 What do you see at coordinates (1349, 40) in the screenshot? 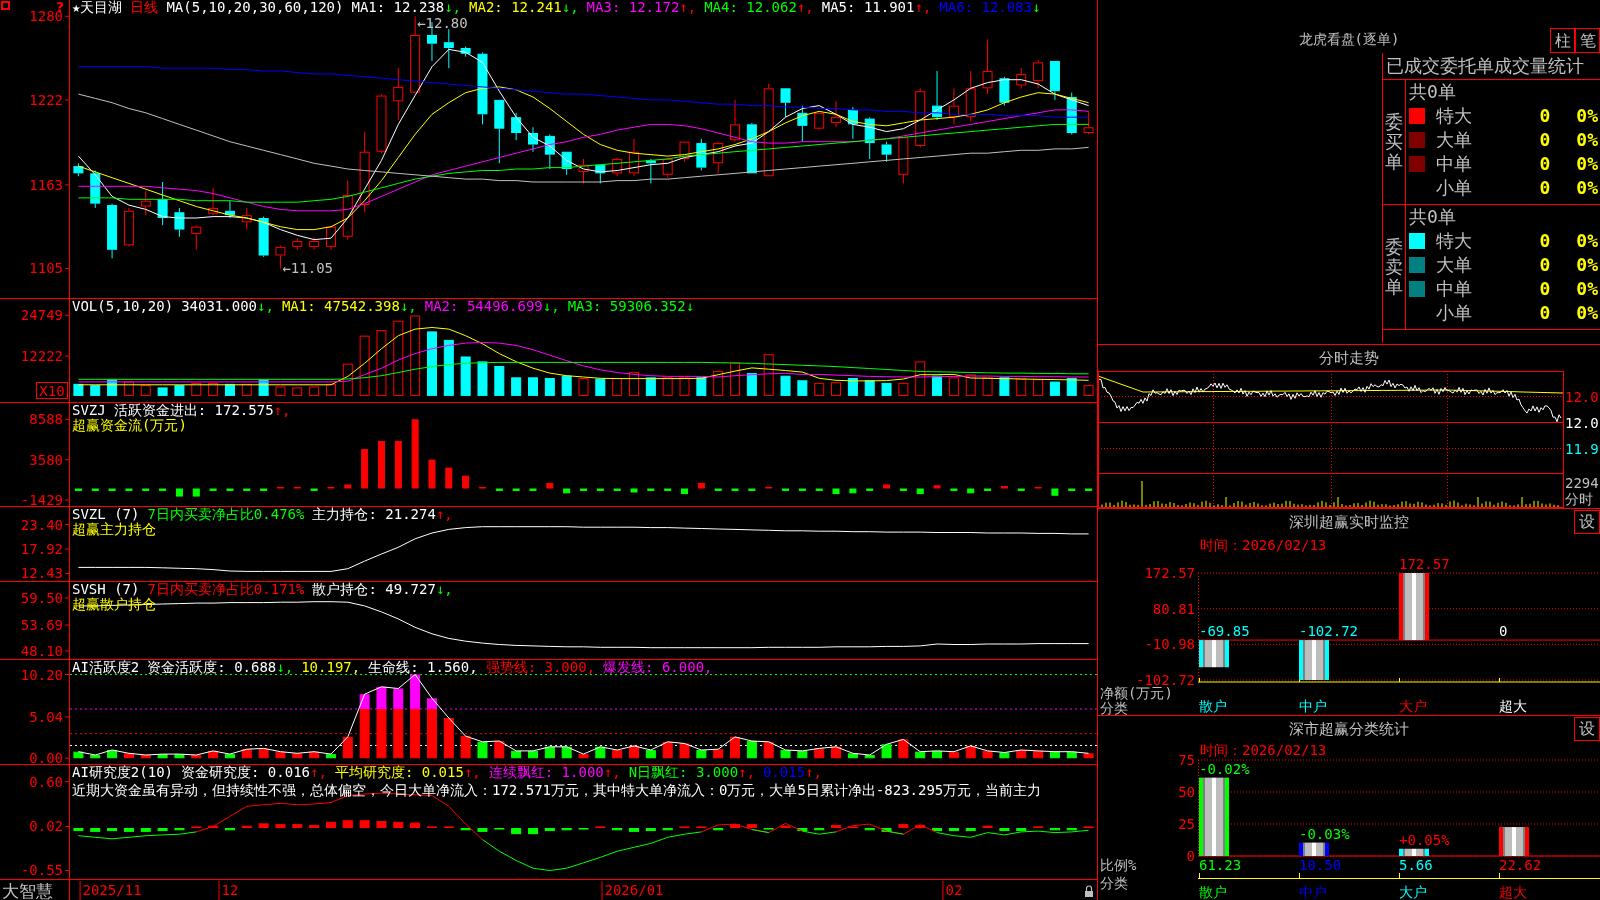
I see `panel-title: 龙虎看盘(逐单)` at bounding box center [1349, 40].